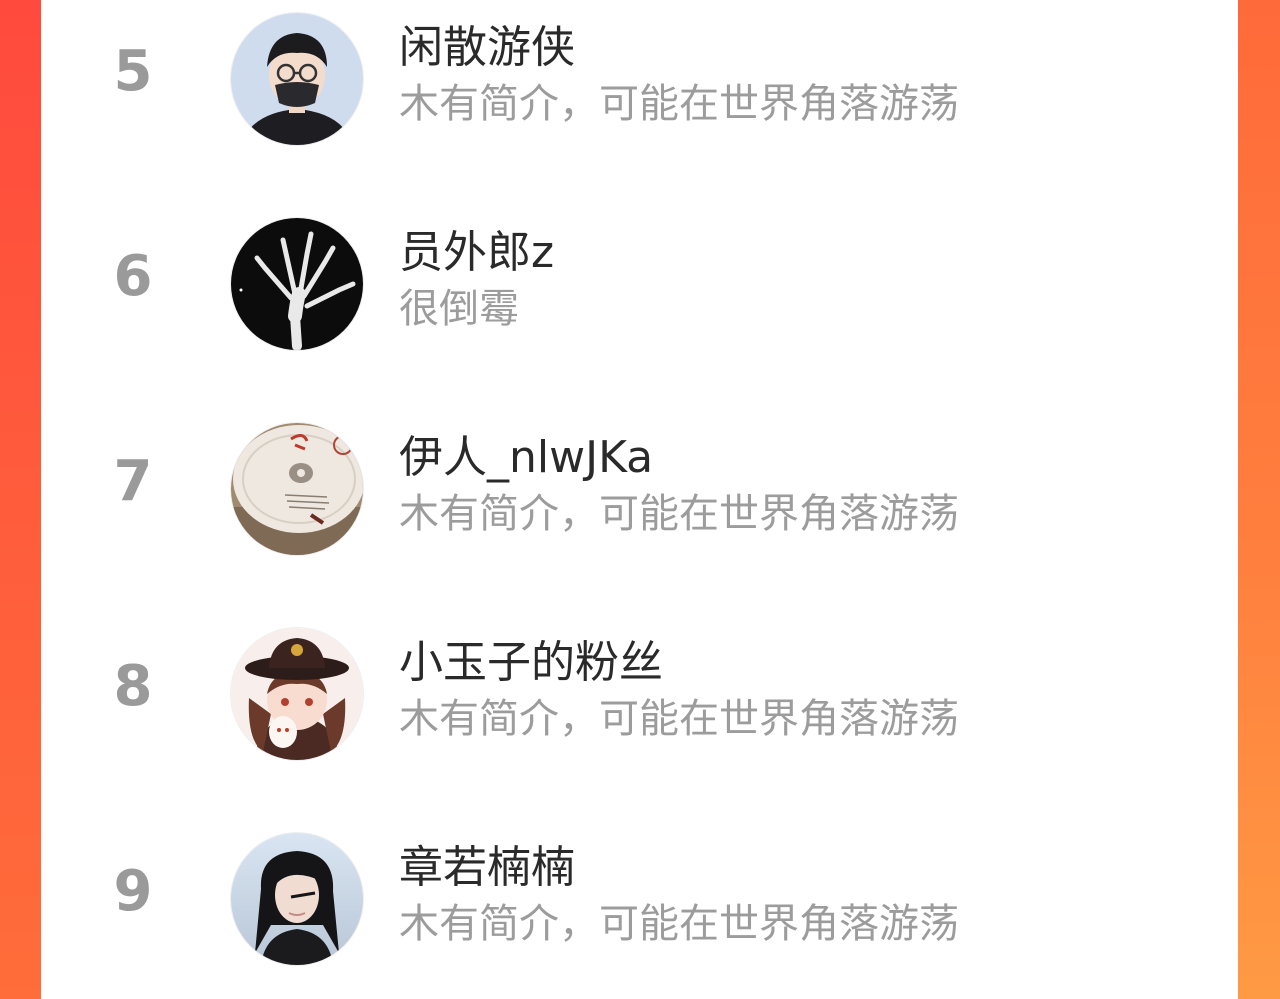 The width and height of the screenshot is (1280, 999). What do you see at coordinates (526, 458) in the screenshot?
I see `user-name: 伊人_nlwJKa` at bounding box center [526, 458].